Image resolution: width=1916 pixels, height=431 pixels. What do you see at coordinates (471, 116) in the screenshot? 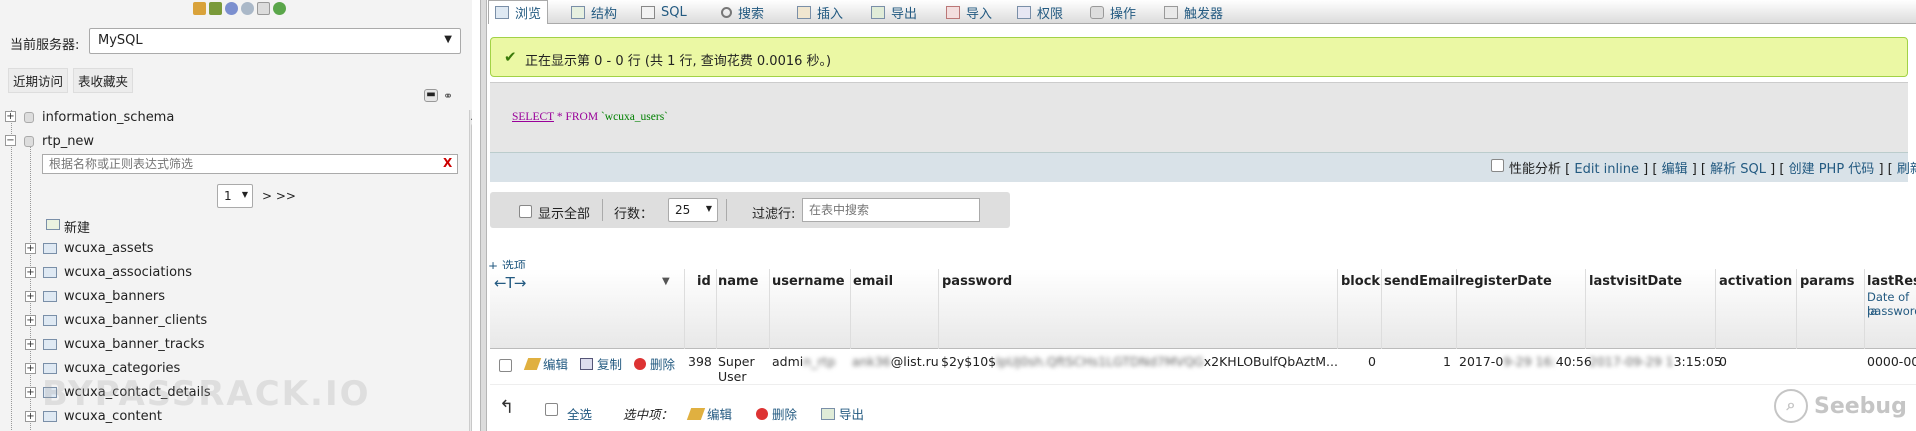
I see `scroll-up-icon: ▲` at bounding box center [471, 116].